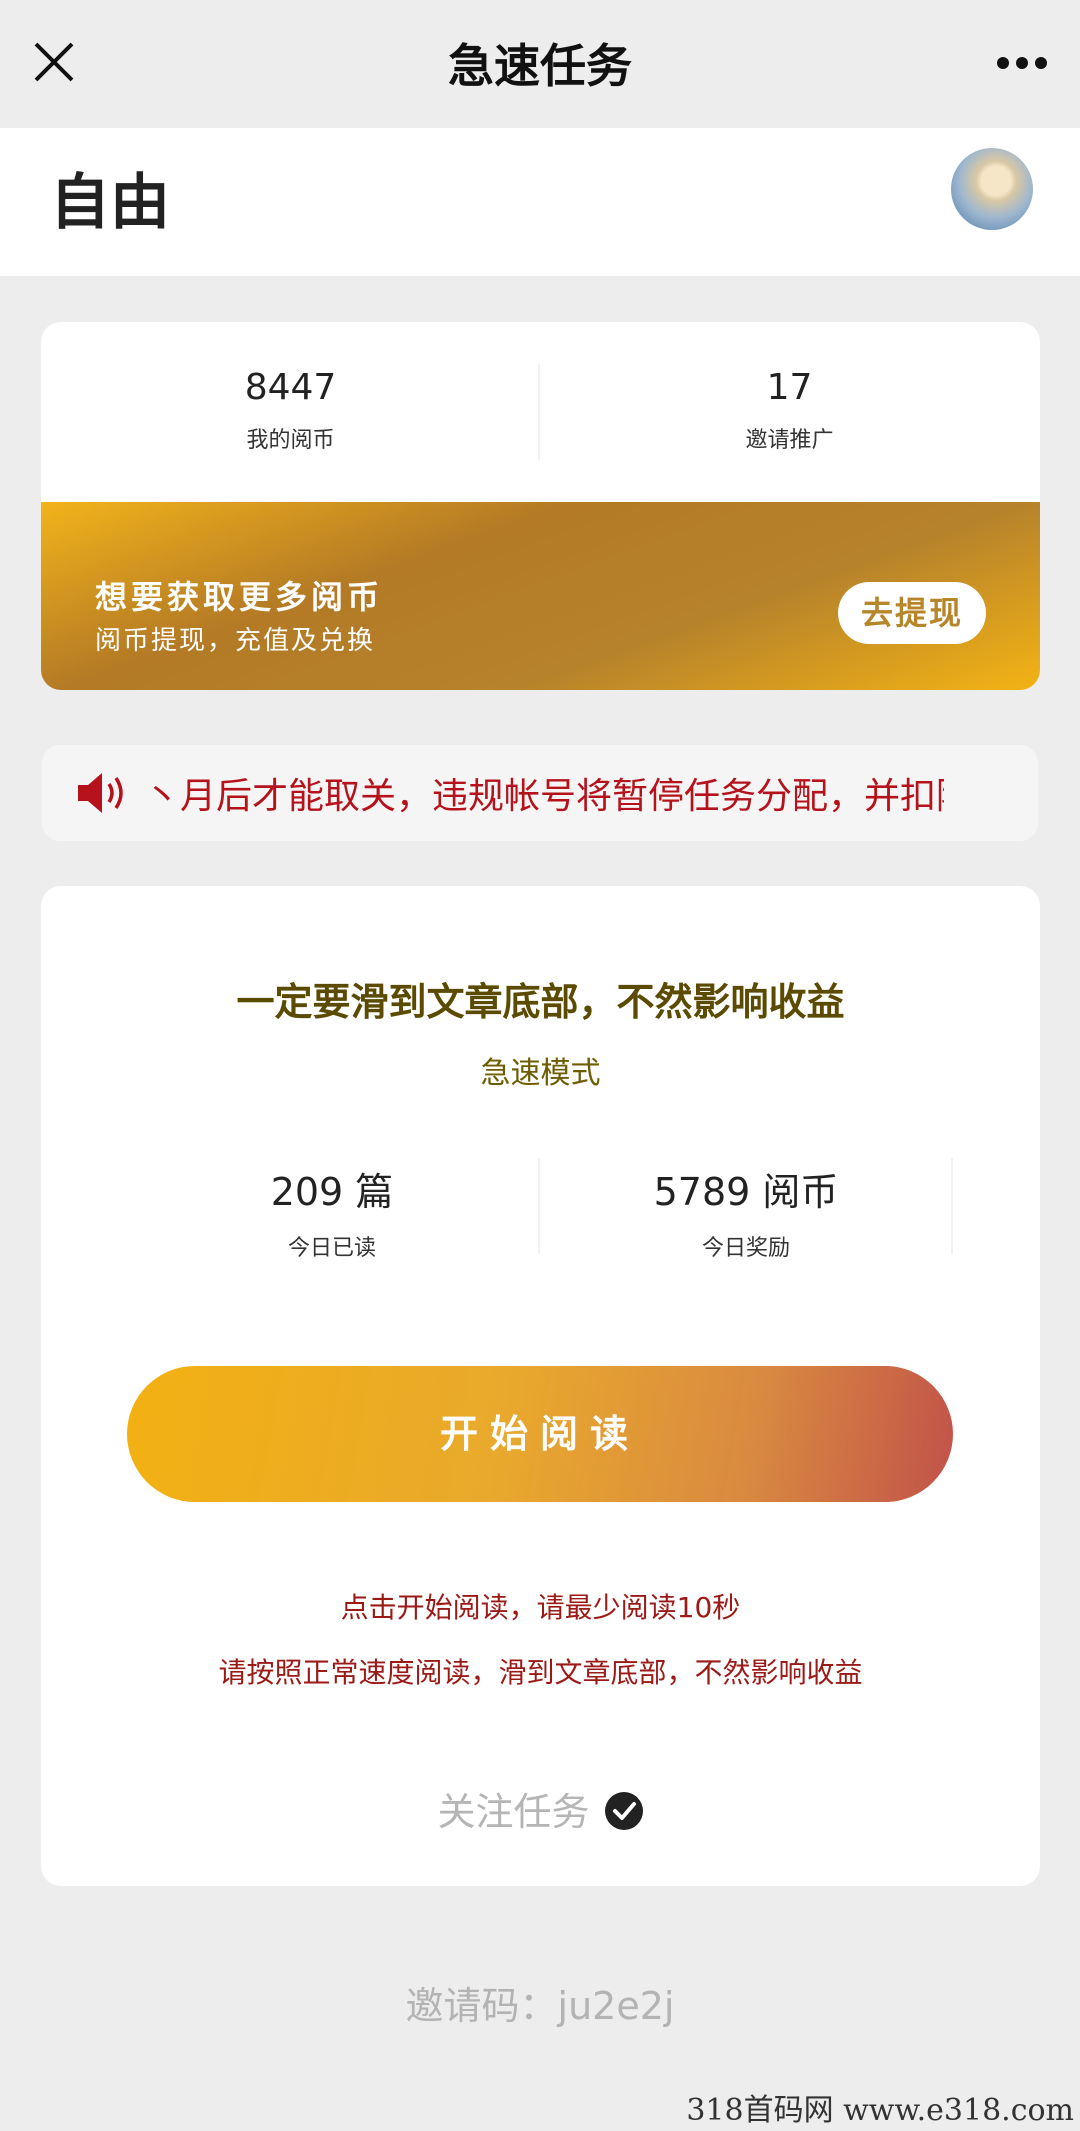  What do you see at coordinates (290, 387) in the screenshot?
I see `coin-balance-value: 8447` at bounding box center [290, 387].